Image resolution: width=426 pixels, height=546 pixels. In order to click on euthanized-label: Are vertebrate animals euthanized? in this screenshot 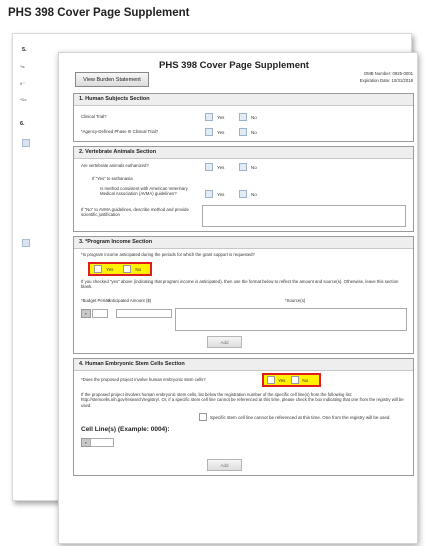, I will do `click(115, 165)`.